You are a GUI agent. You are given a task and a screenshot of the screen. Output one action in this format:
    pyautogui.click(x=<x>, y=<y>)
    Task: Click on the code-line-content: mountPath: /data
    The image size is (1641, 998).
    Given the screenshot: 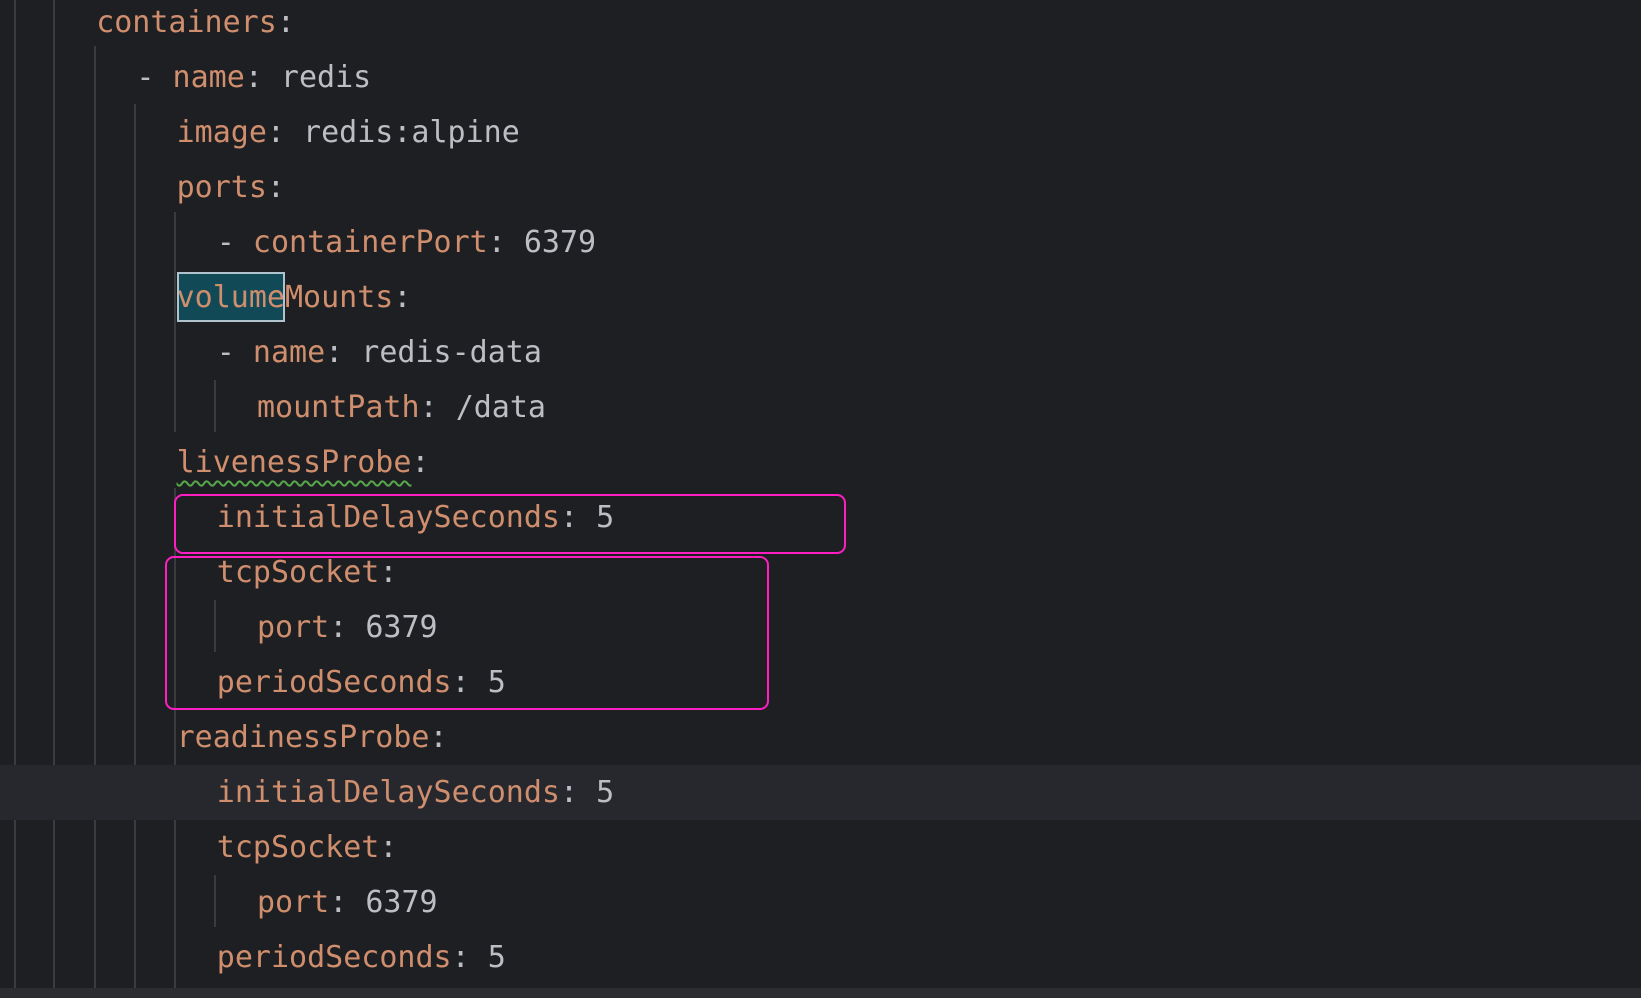 What is the action you would take?
    pyautogui.click(x=401, y=407)
    